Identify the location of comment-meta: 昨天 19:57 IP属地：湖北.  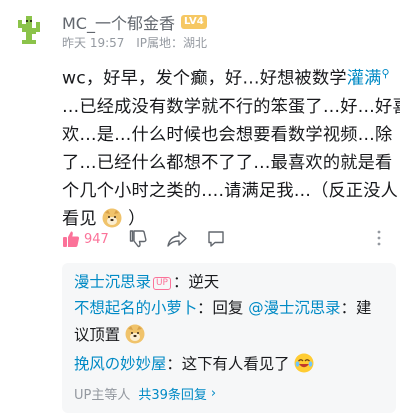
(138, 42).